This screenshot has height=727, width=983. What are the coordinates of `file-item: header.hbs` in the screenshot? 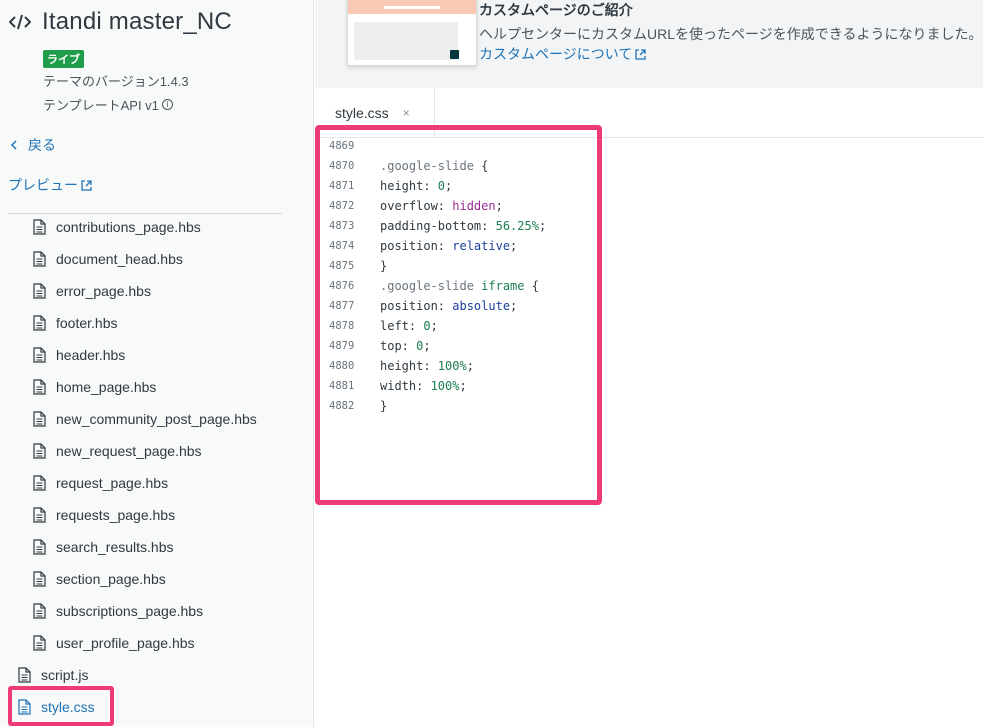 It's located at (79, 355).